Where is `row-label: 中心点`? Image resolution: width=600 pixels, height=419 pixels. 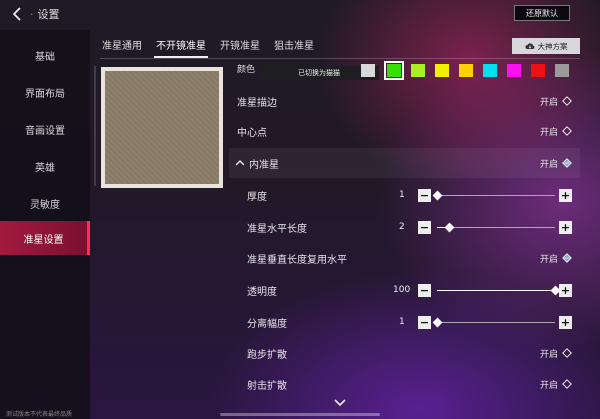 row-label: 中心点 is located at coordinates (252, 133).